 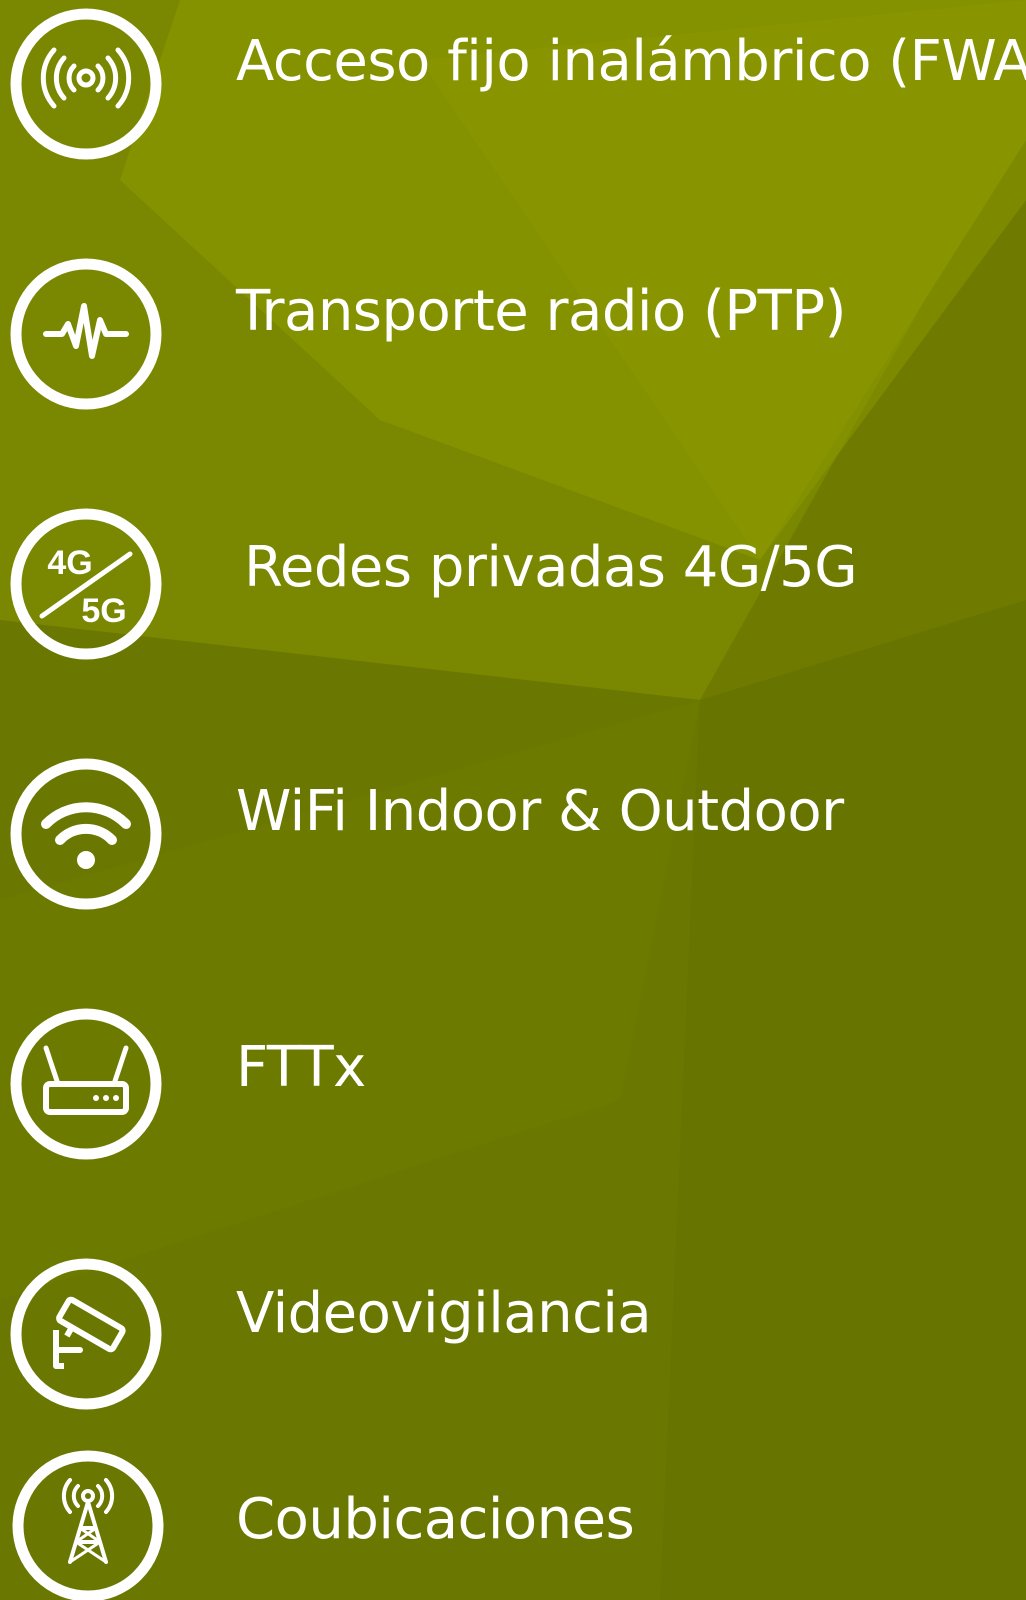 What do you see at coordinates (86, 584) in the screenshot?
I see `4g-5g-icon: 4G 5G` at bounding box center [86, 584].